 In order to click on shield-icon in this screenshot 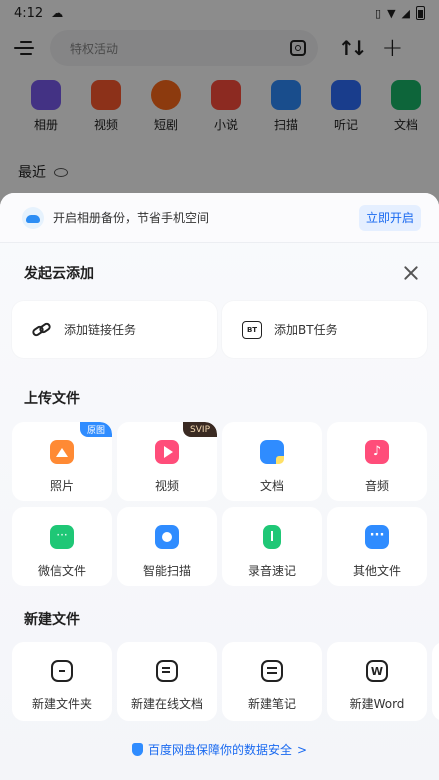, I will do `click(137, 749)`.